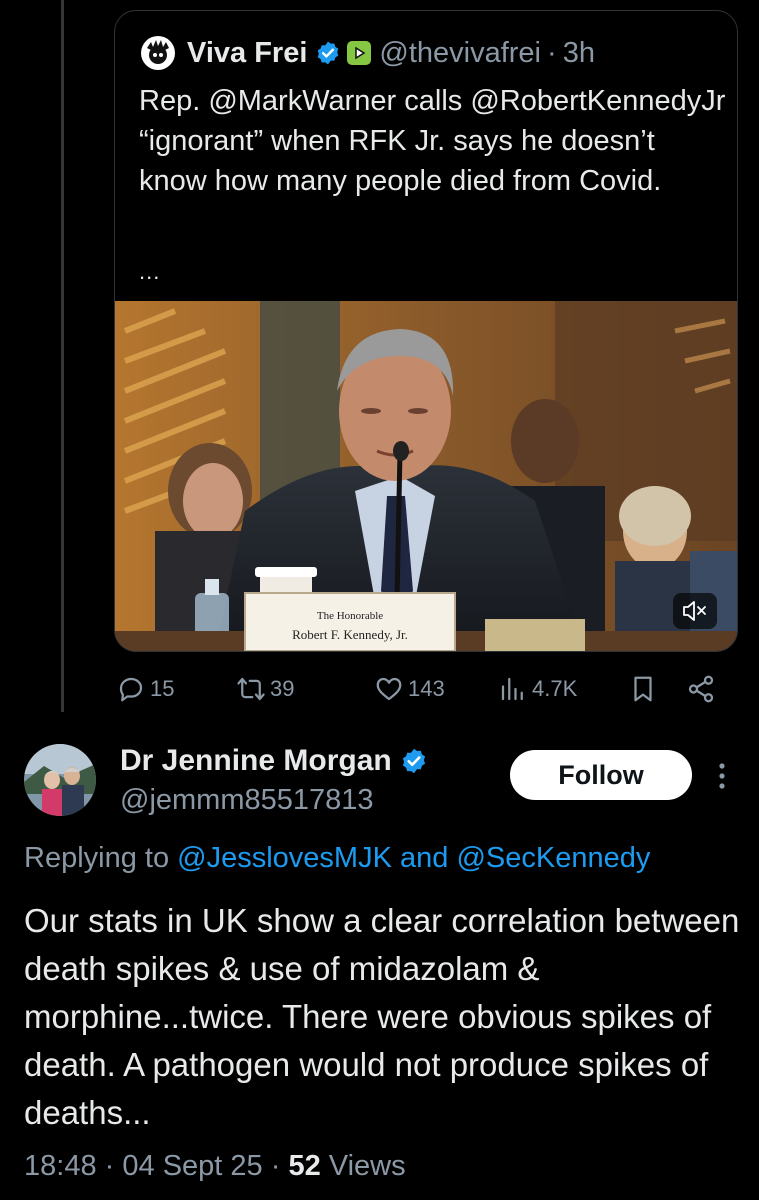 The image size is (759, 1200). I want to click on reply-author-handle: @jemmm85517813, so click(247, 800).